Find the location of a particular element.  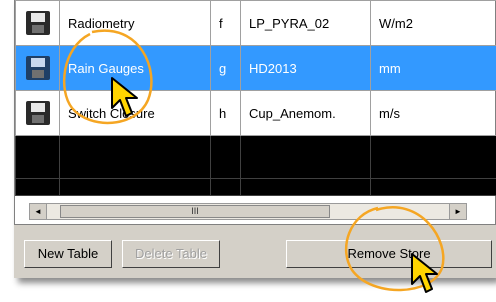

cell-sensor: Cup_Anemom. is located at coordinates (305, 113).